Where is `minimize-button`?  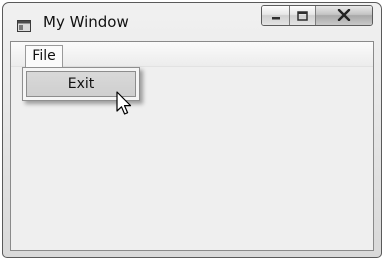 minimize-button is located at coordinates (276, 15).